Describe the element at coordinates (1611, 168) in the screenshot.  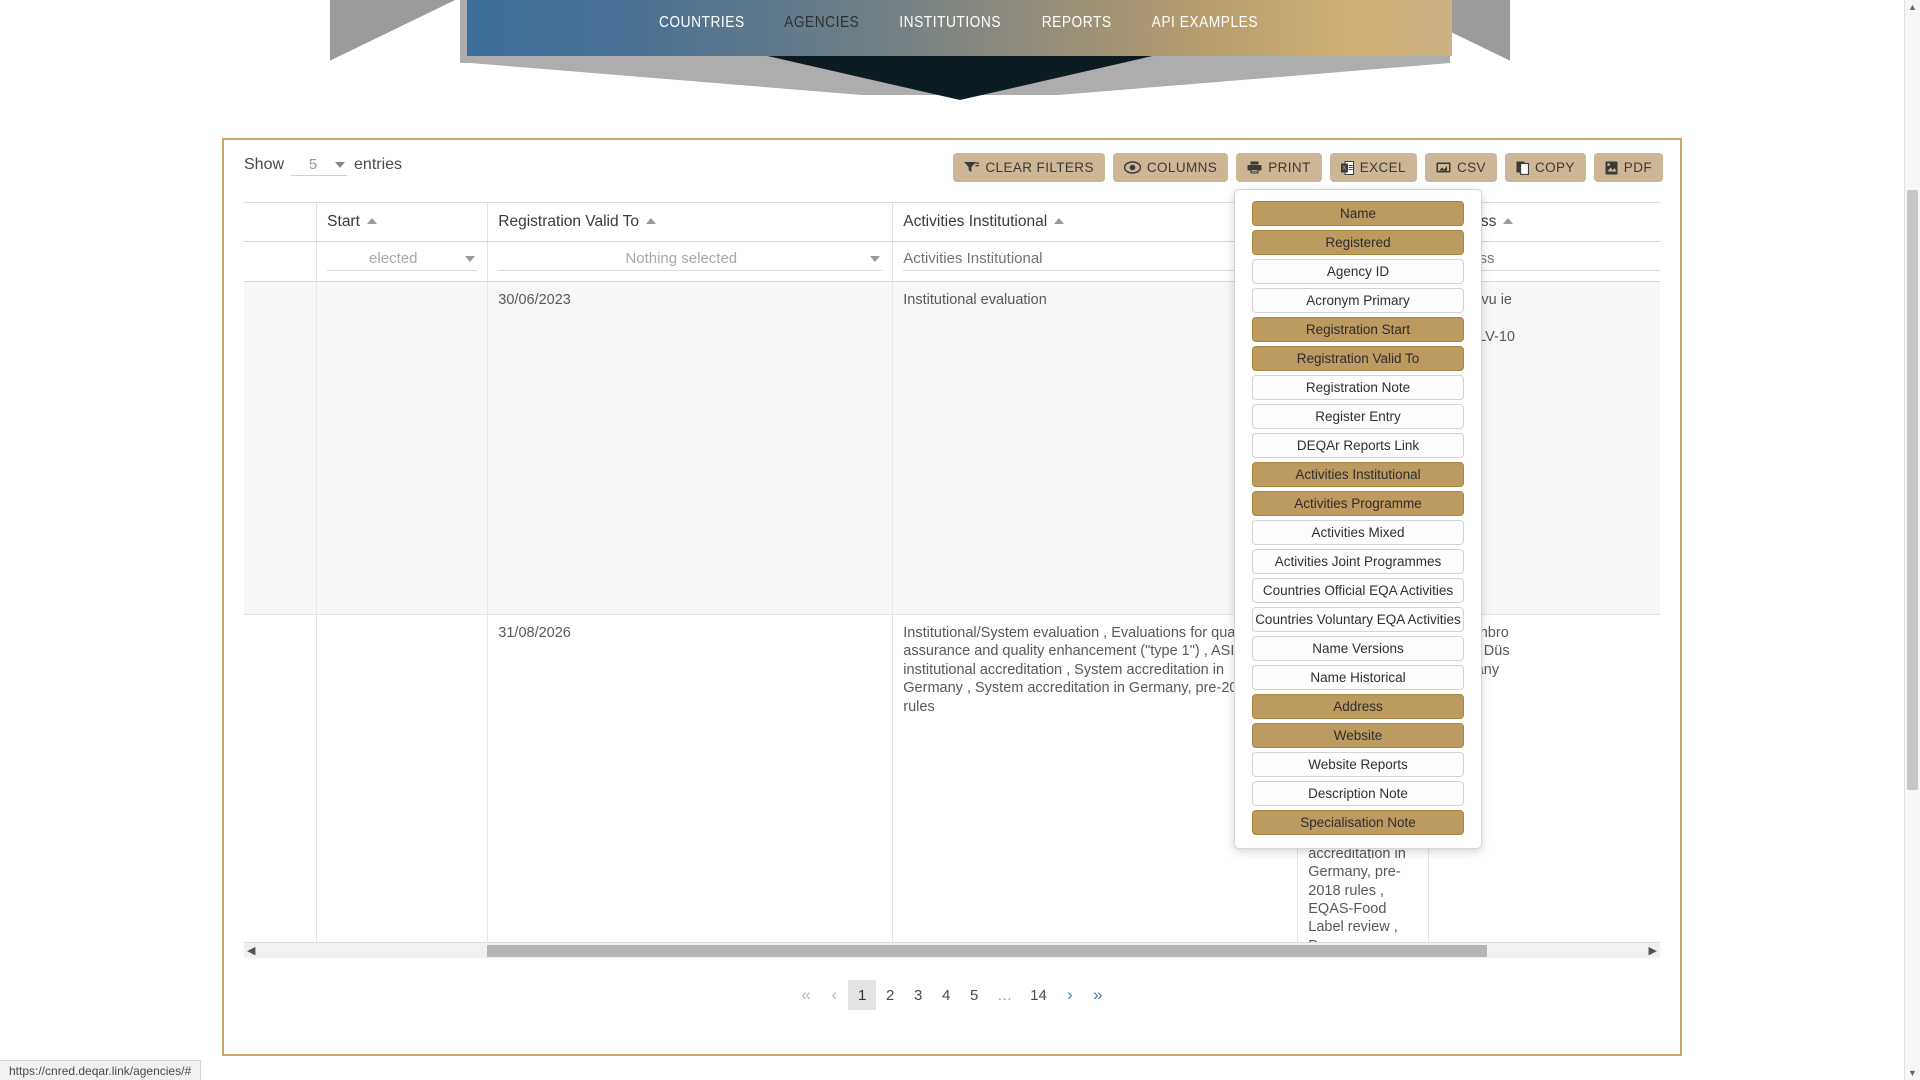
I see `pdf-file-icon` at that location.